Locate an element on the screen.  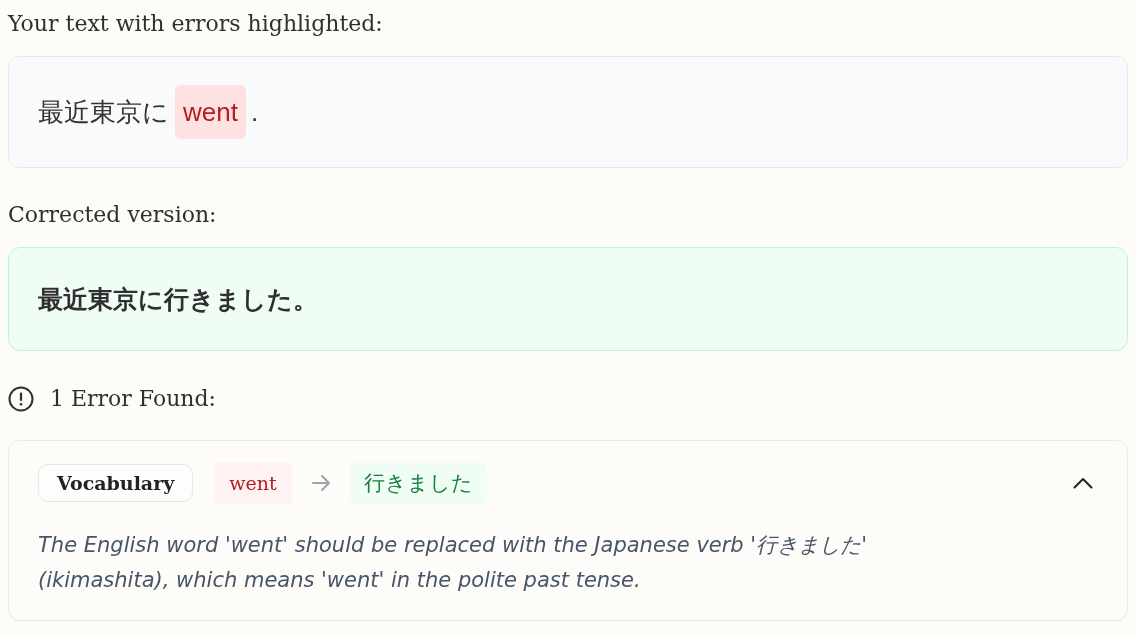
original-word: went is located at coordinates (253, 483).